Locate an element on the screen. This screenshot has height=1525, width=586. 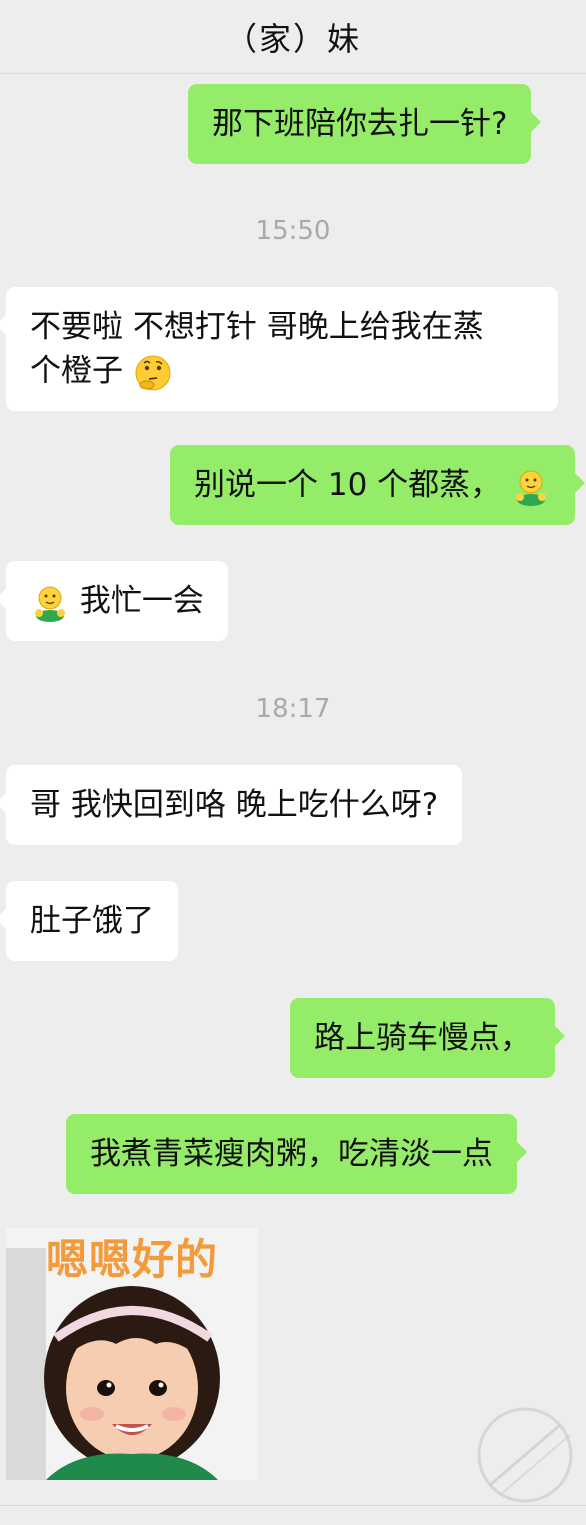
chat-title: （家）妹 is located at coordinates (292, 39).